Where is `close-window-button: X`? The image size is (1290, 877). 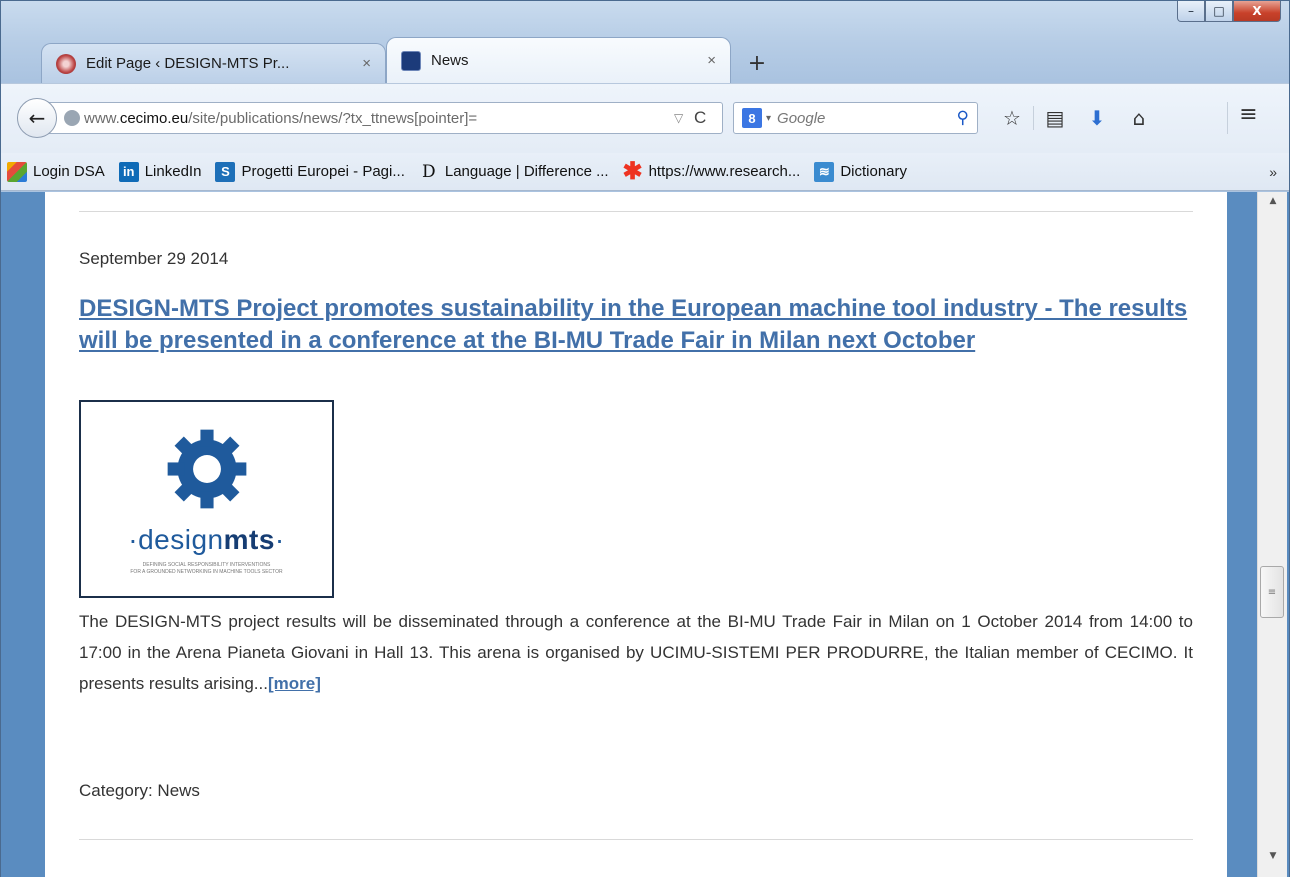 close-window-button: X is located at coordinates (1257, 11).